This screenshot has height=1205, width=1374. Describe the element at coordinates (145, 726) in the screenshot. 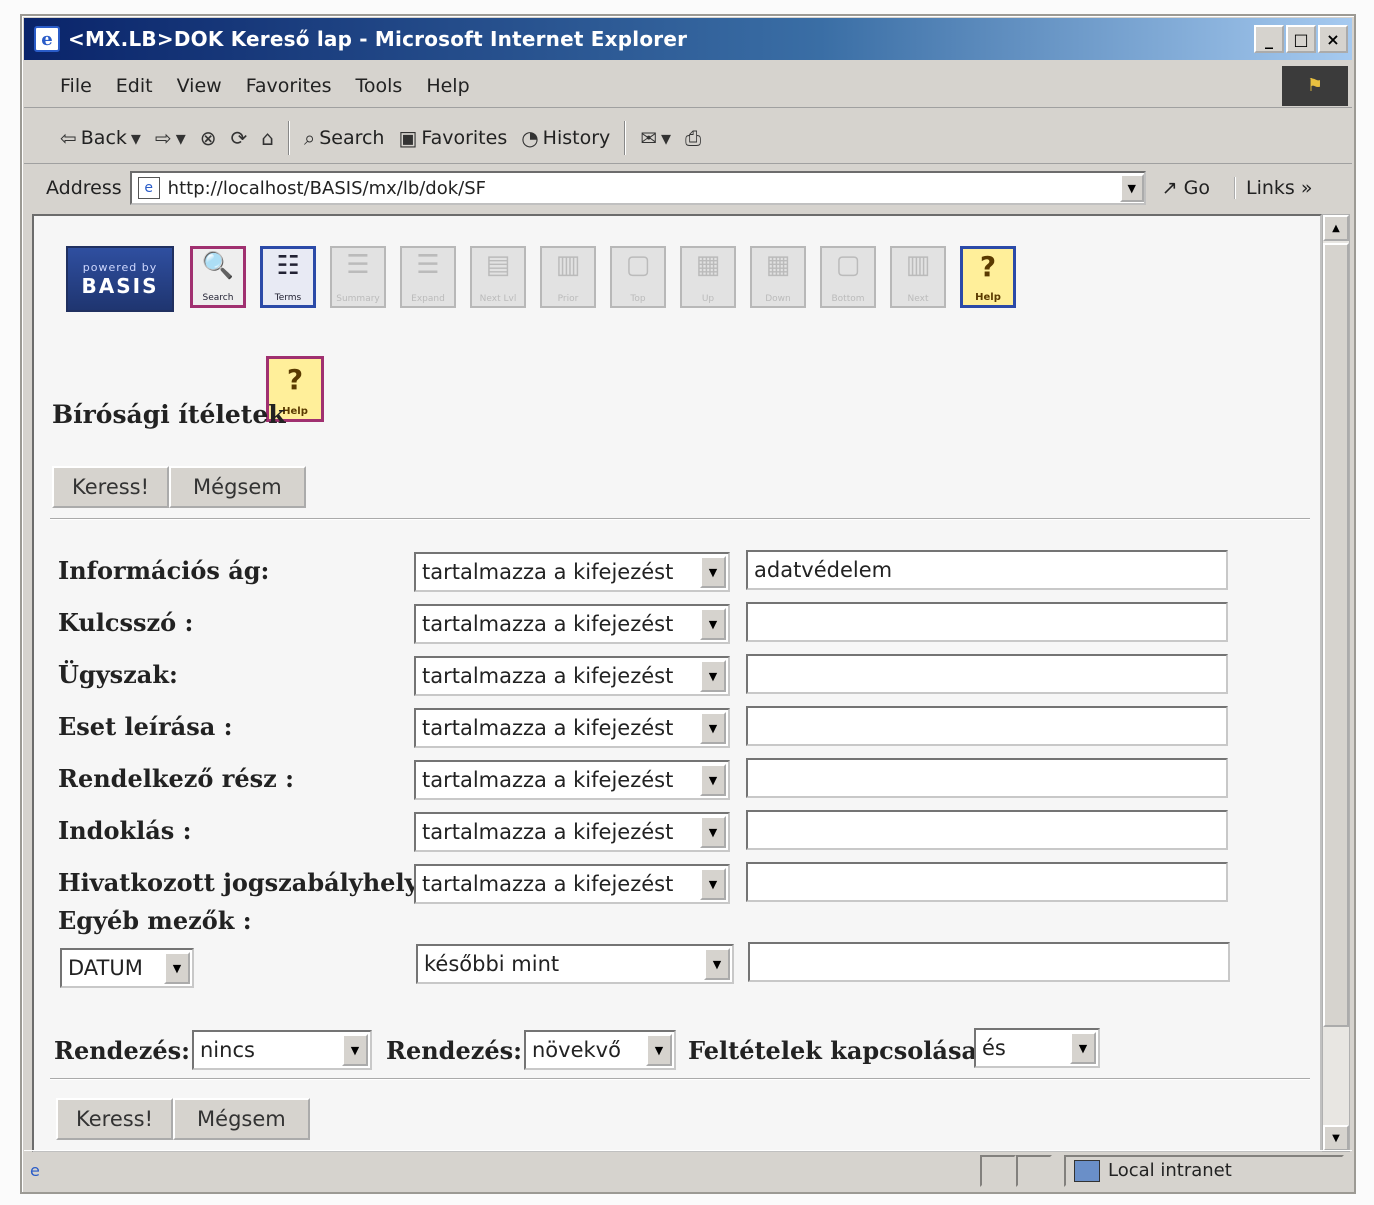

I see `field-label: Eset leírása :` at that location.